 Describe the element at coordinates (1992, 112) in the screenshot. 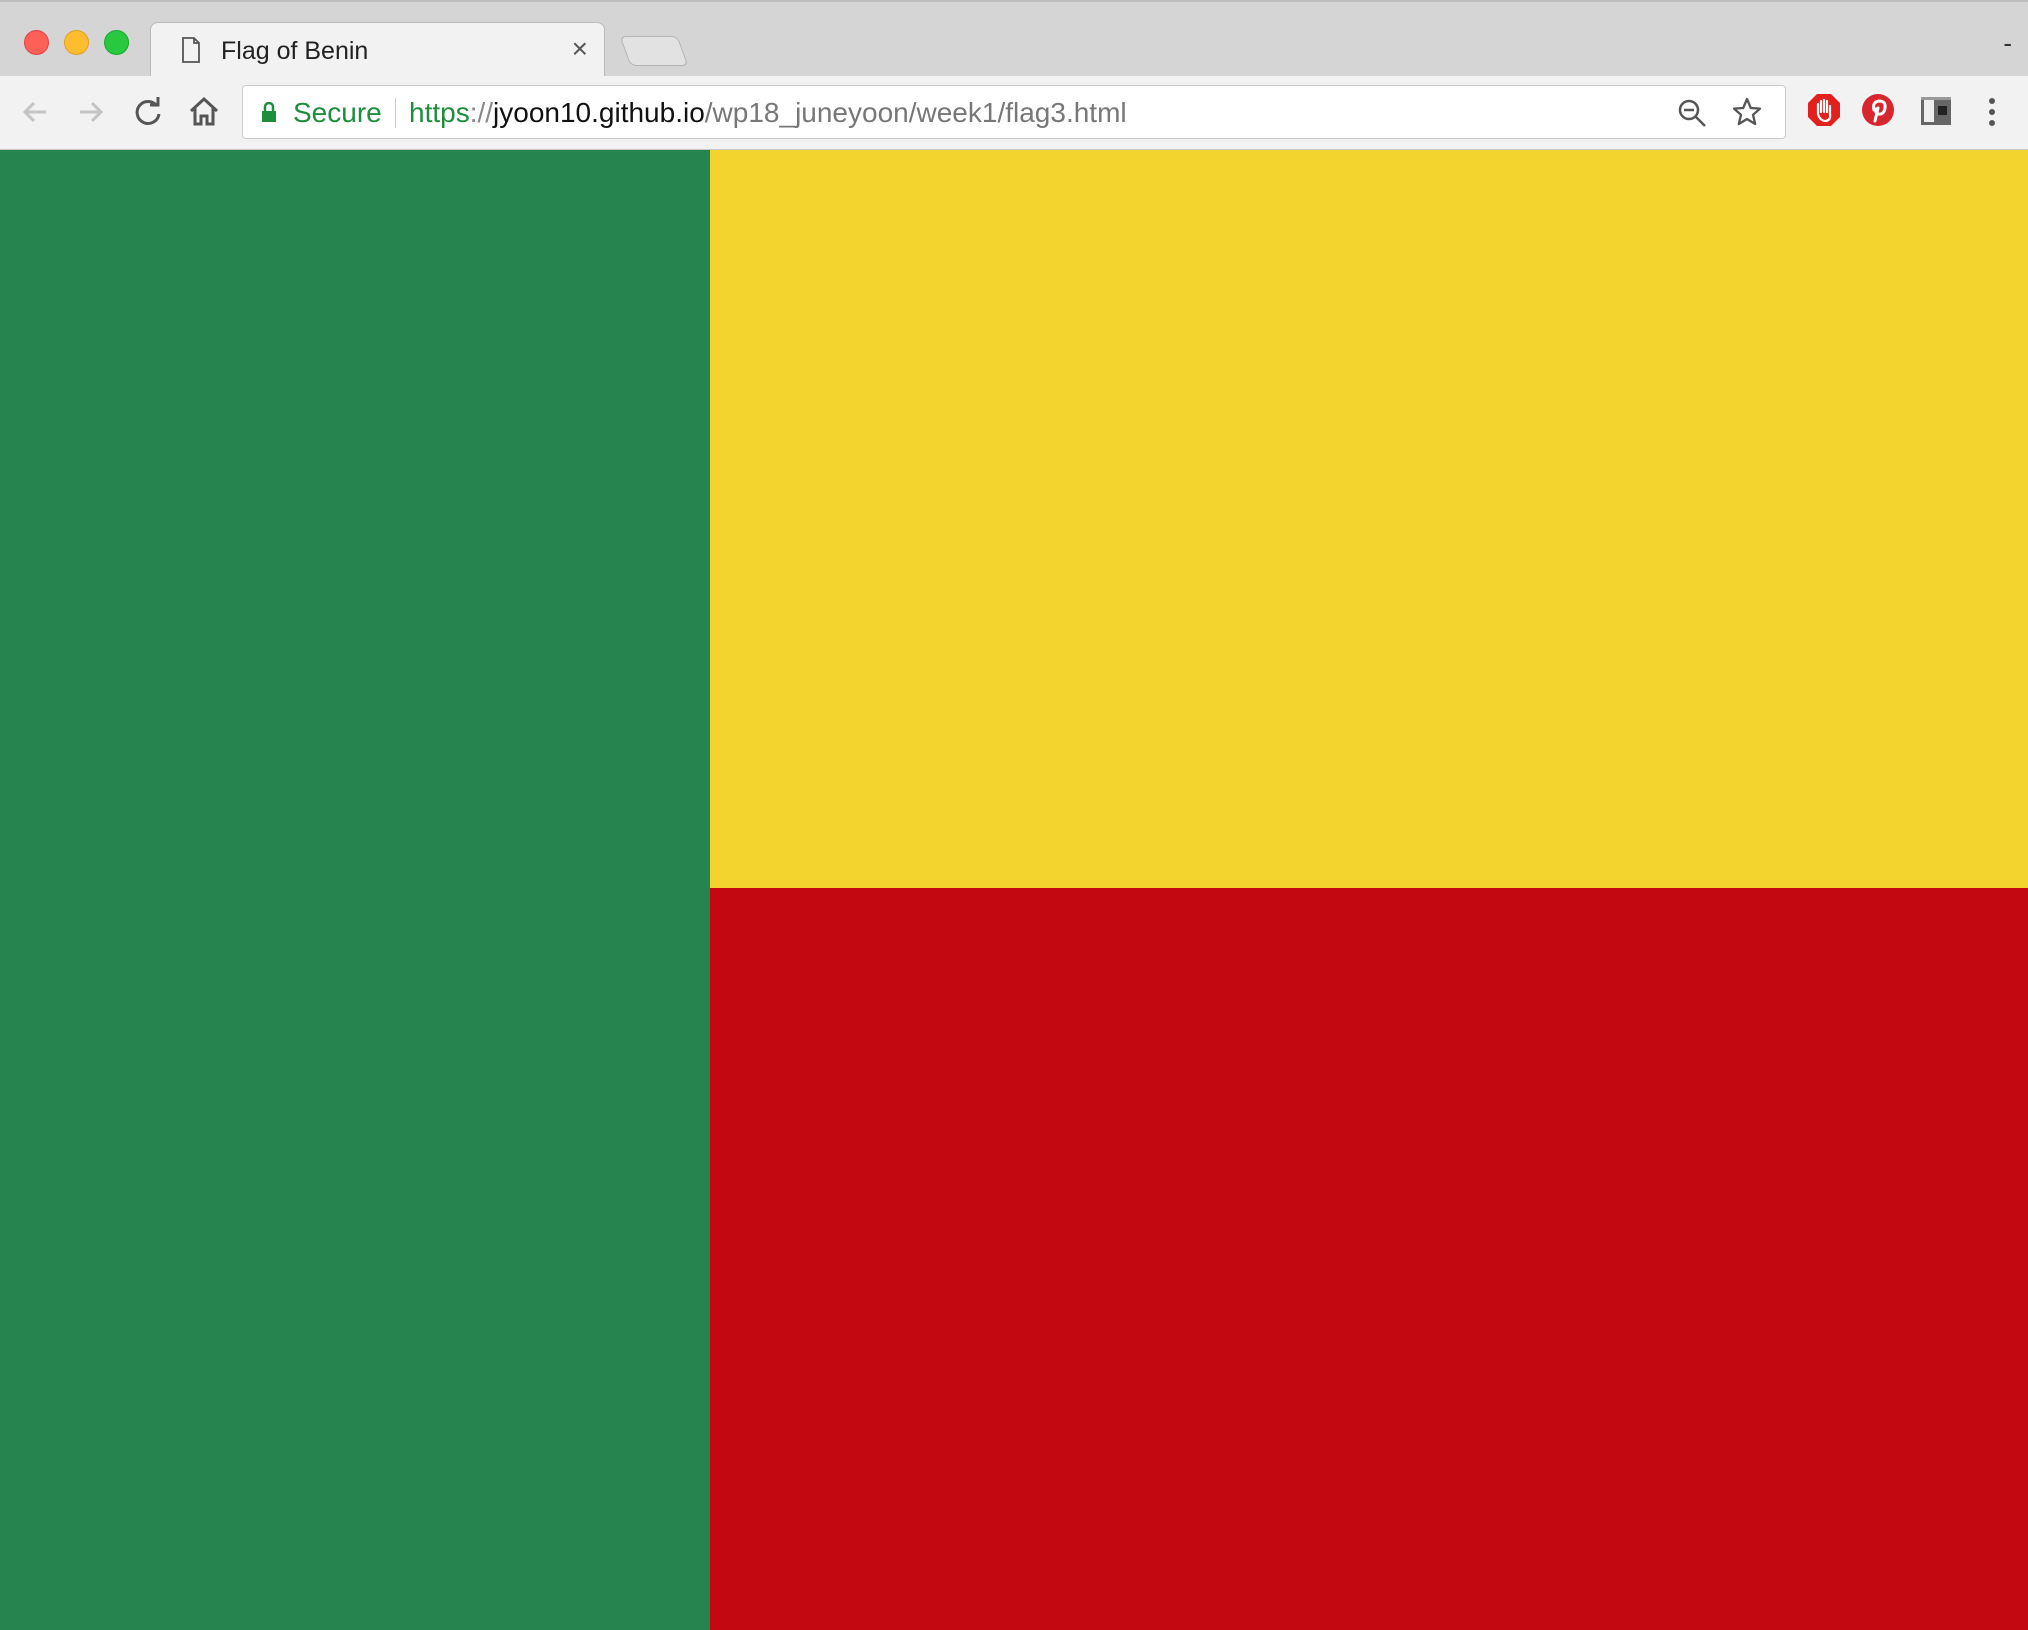

I see `kebab-menu-icon` at that location.